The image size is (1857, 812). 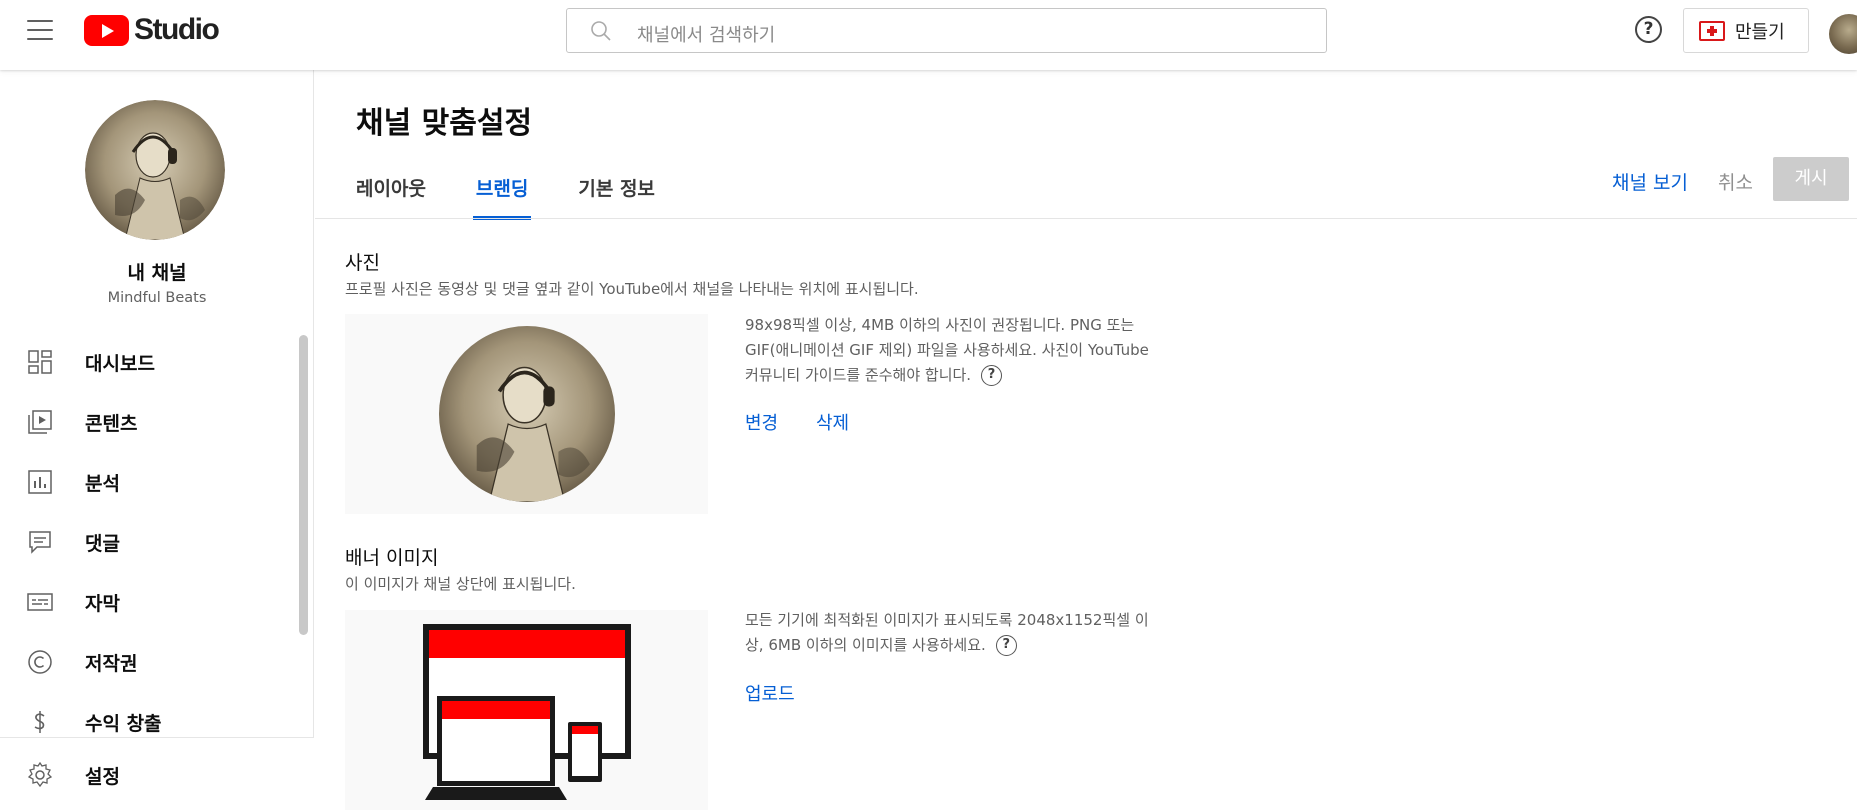 What do you see at coordinates (157, 362) in the screenshot?
I see `sidebar-item-dashboard: 대시보드` at bounding box center [157, 362].